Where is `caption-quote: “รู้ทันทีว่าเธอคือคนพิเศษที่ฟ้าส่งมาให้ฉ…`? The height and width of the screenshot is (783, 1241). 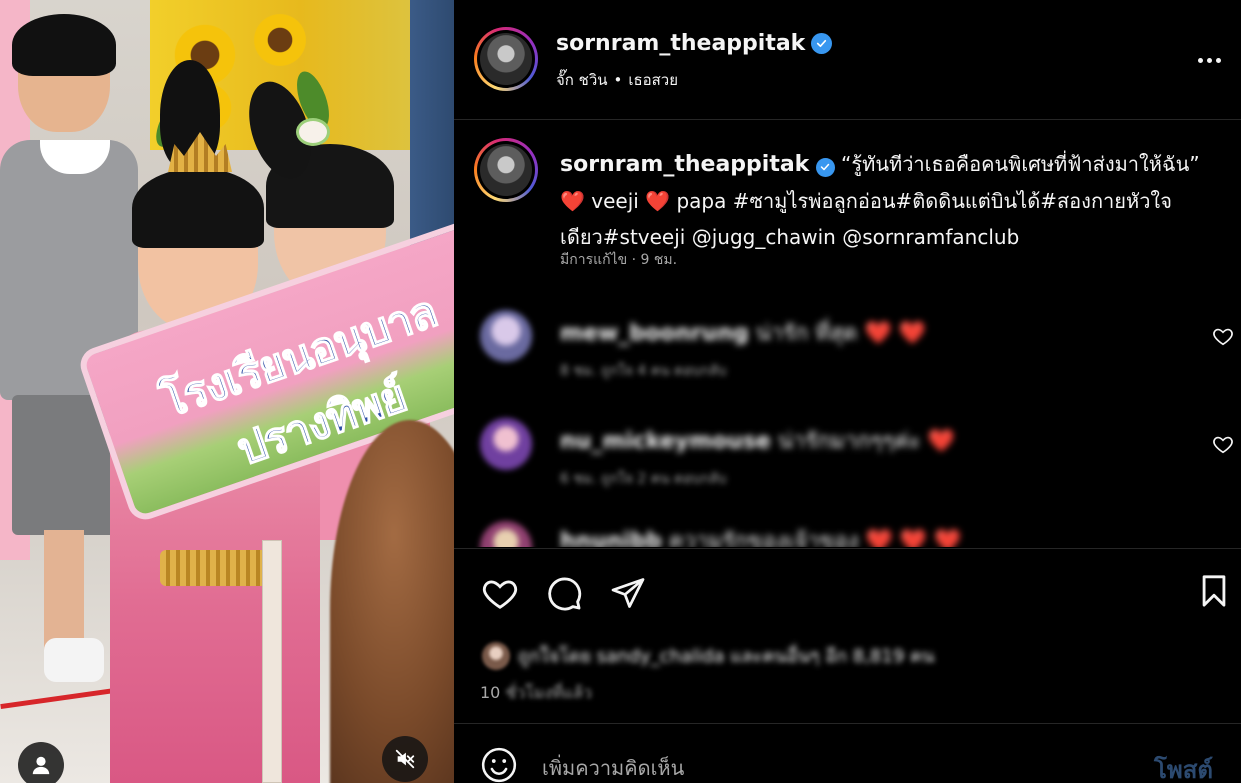
caption-quote: “รู้ทันทีว่าเธอคือคนพิเศษที่ฟ้าส่งมาให้ฉ… is located at coordinates (1020, 164).